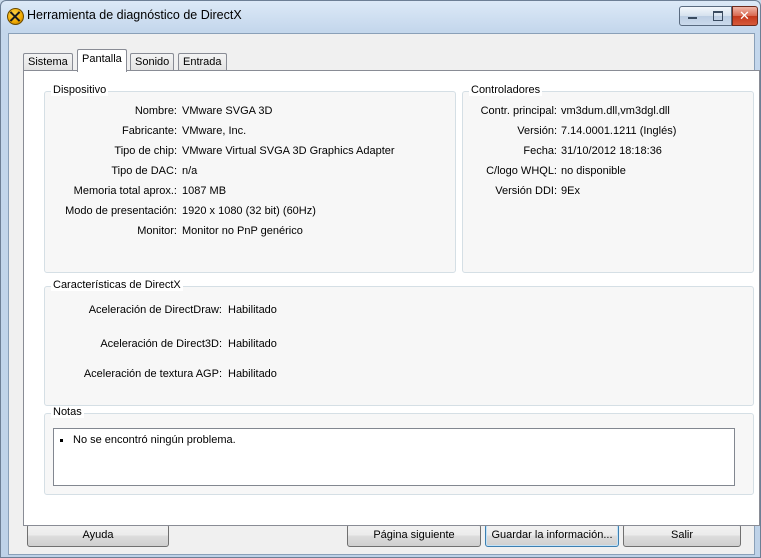  I want to click on device-value: 1920 x 1080 (32 bit) (60Hz), so click(249, 211).